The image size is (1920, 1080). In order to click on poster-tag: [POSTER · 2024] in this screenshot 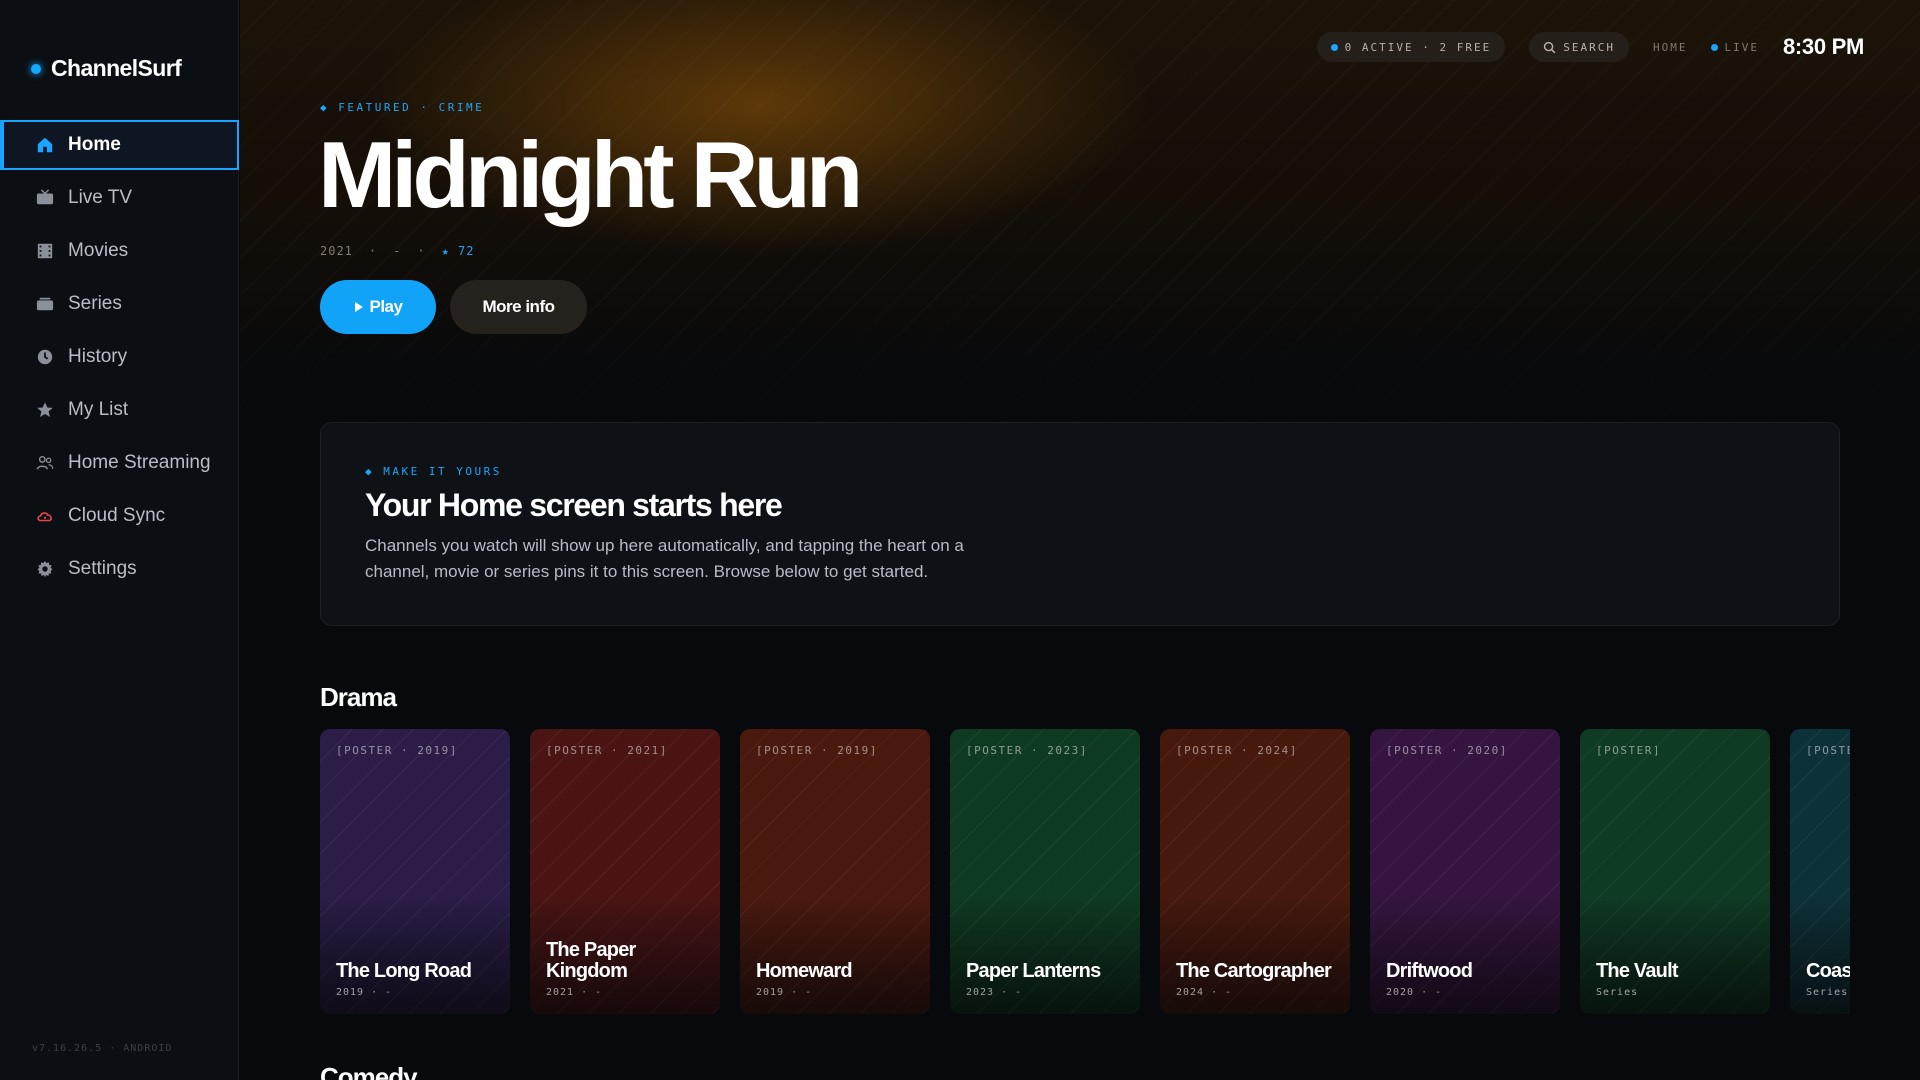, I will do `click(1237, 750)`.